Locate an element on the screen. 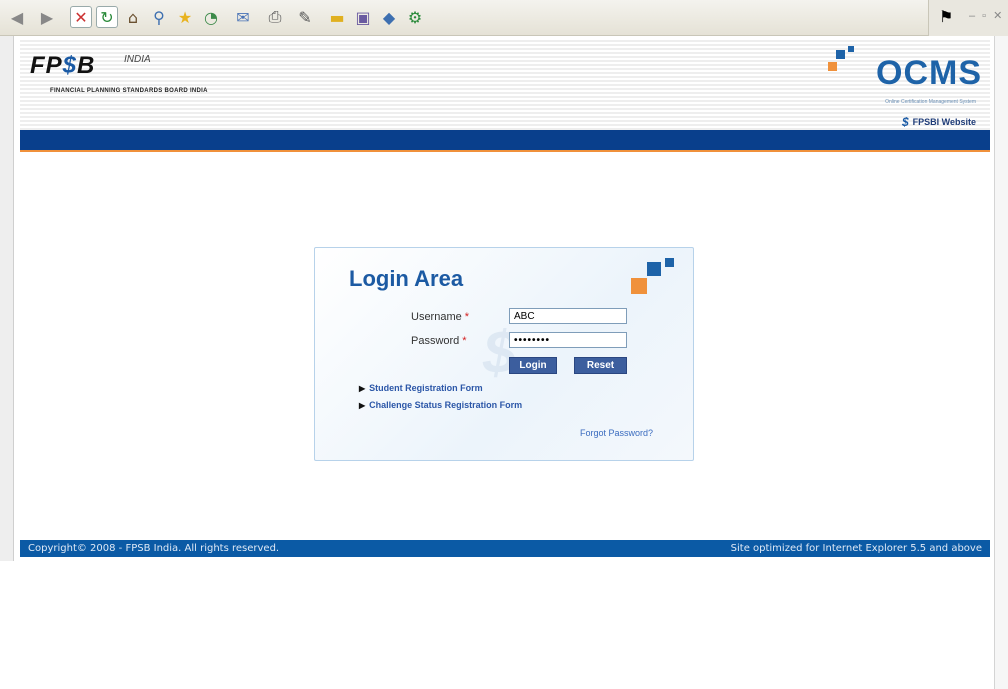 Image resolution: width=1008 pixels, height=689 pixels. folder-icon: ▬ is located at coordinates (337, 17).